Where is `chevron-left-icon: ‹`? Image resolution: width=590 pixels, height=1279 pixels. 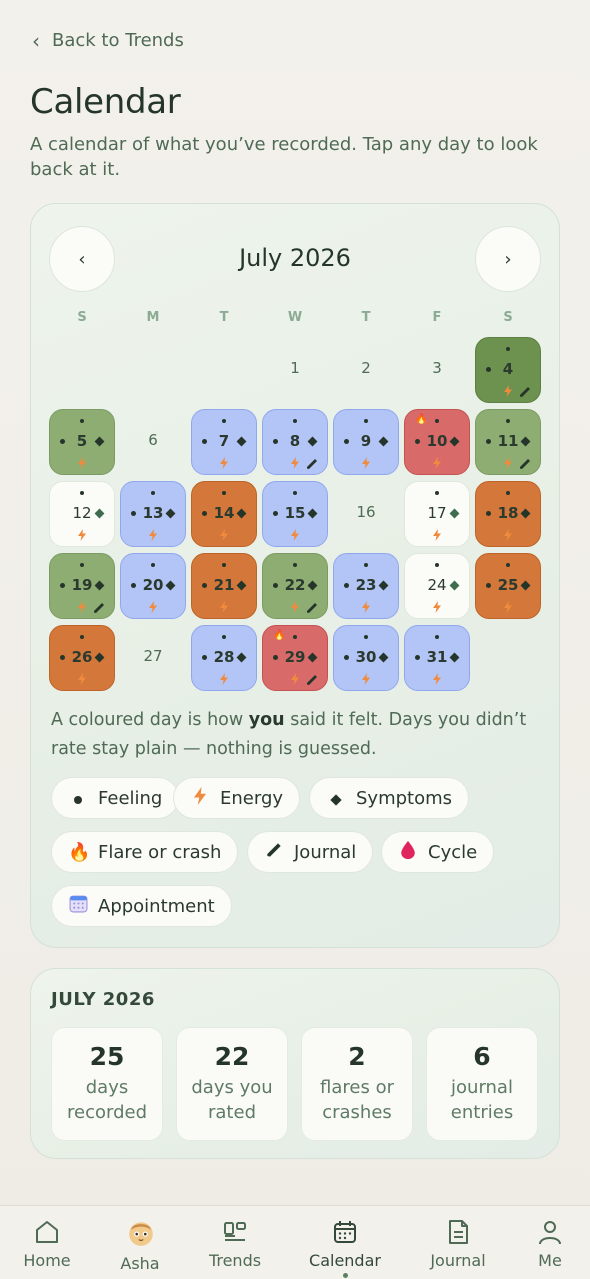 chevron-left-icon: ‹ is located at coordinates (36, 40).